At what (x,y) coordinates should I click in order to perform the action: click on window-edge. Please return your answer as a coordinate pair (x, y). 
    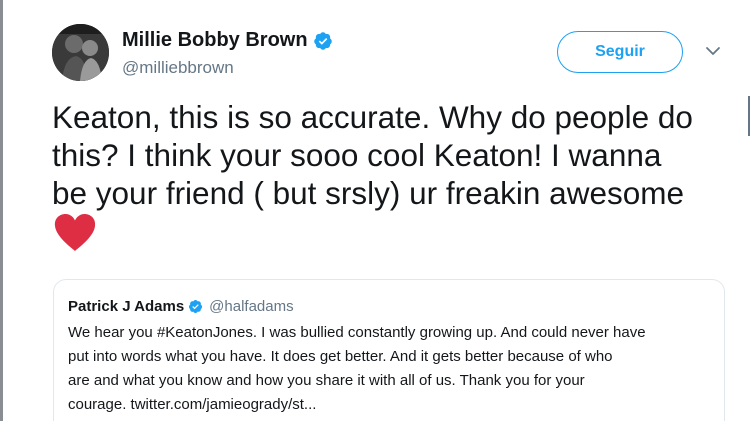
    Looking at the image, I should click on (1, 210).